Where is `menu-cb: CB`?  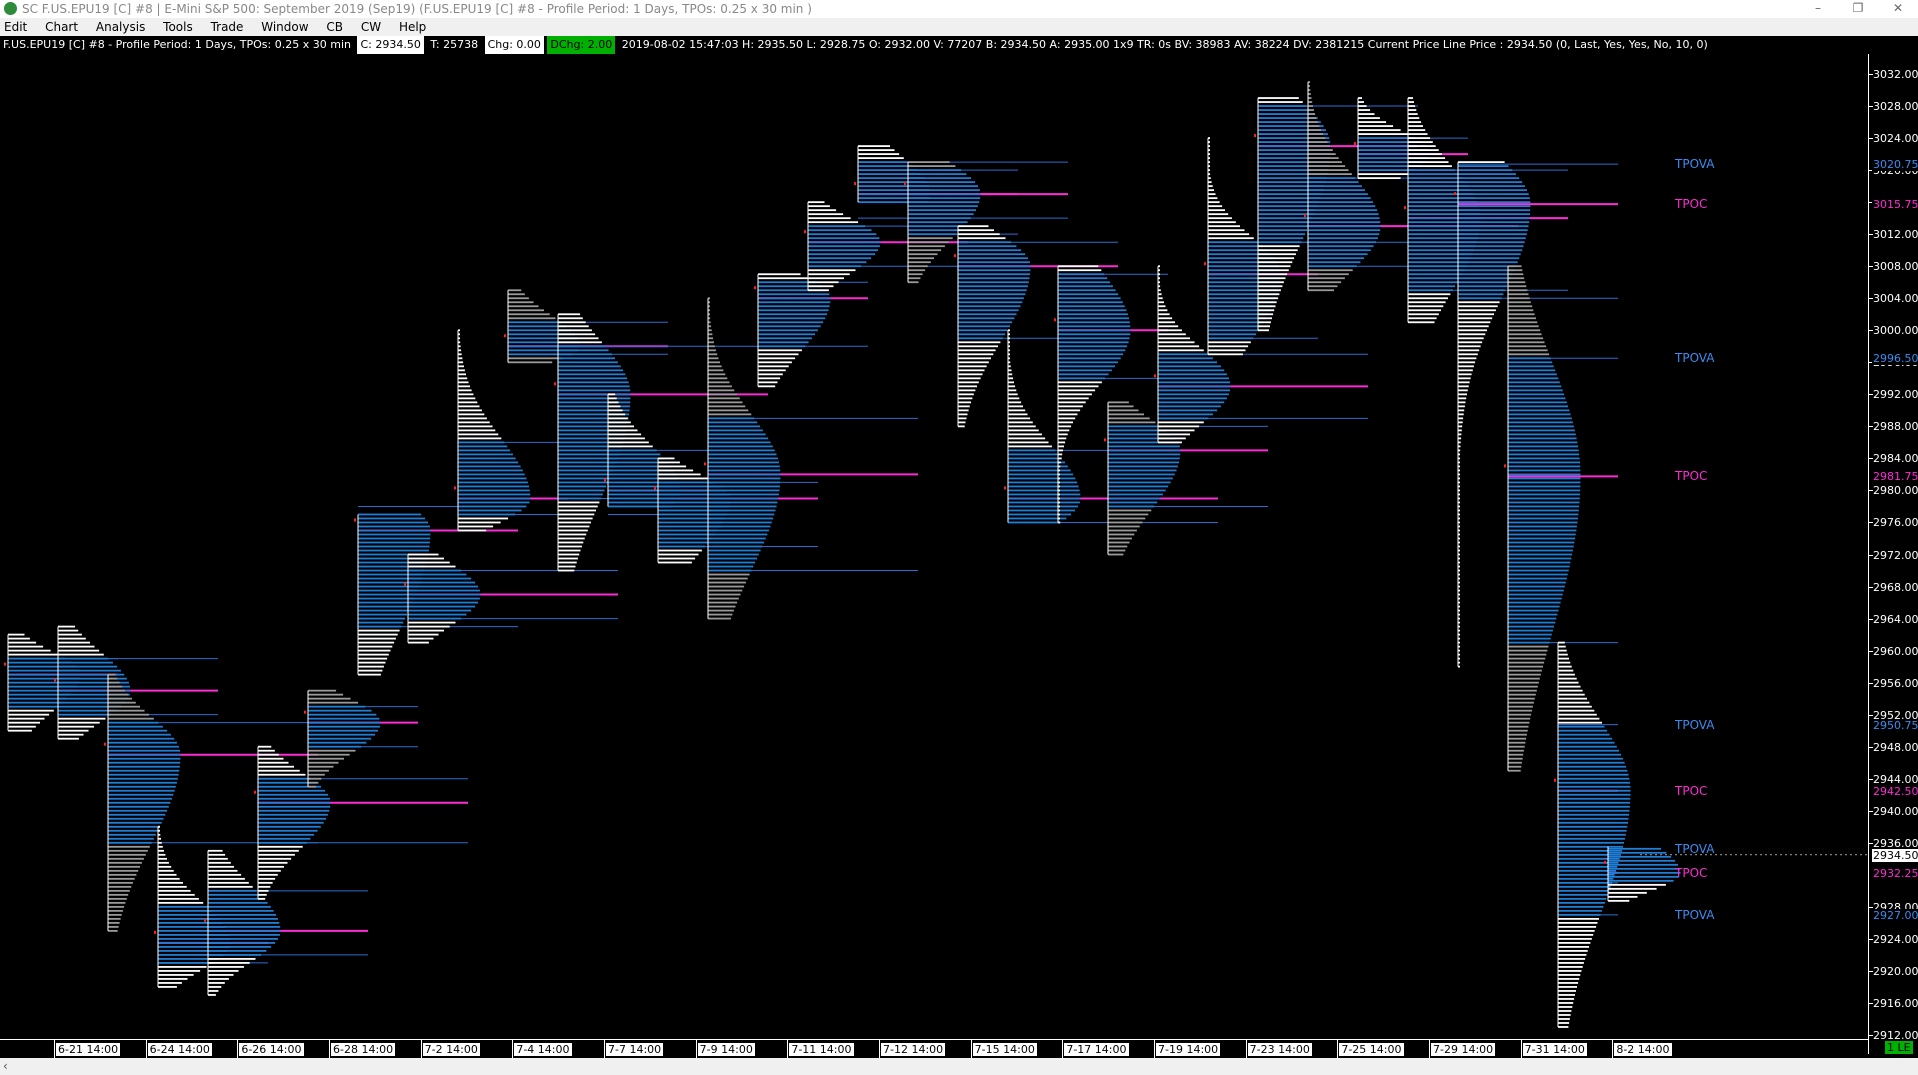
menu-cb: CB is located at coordinates (334, 27).